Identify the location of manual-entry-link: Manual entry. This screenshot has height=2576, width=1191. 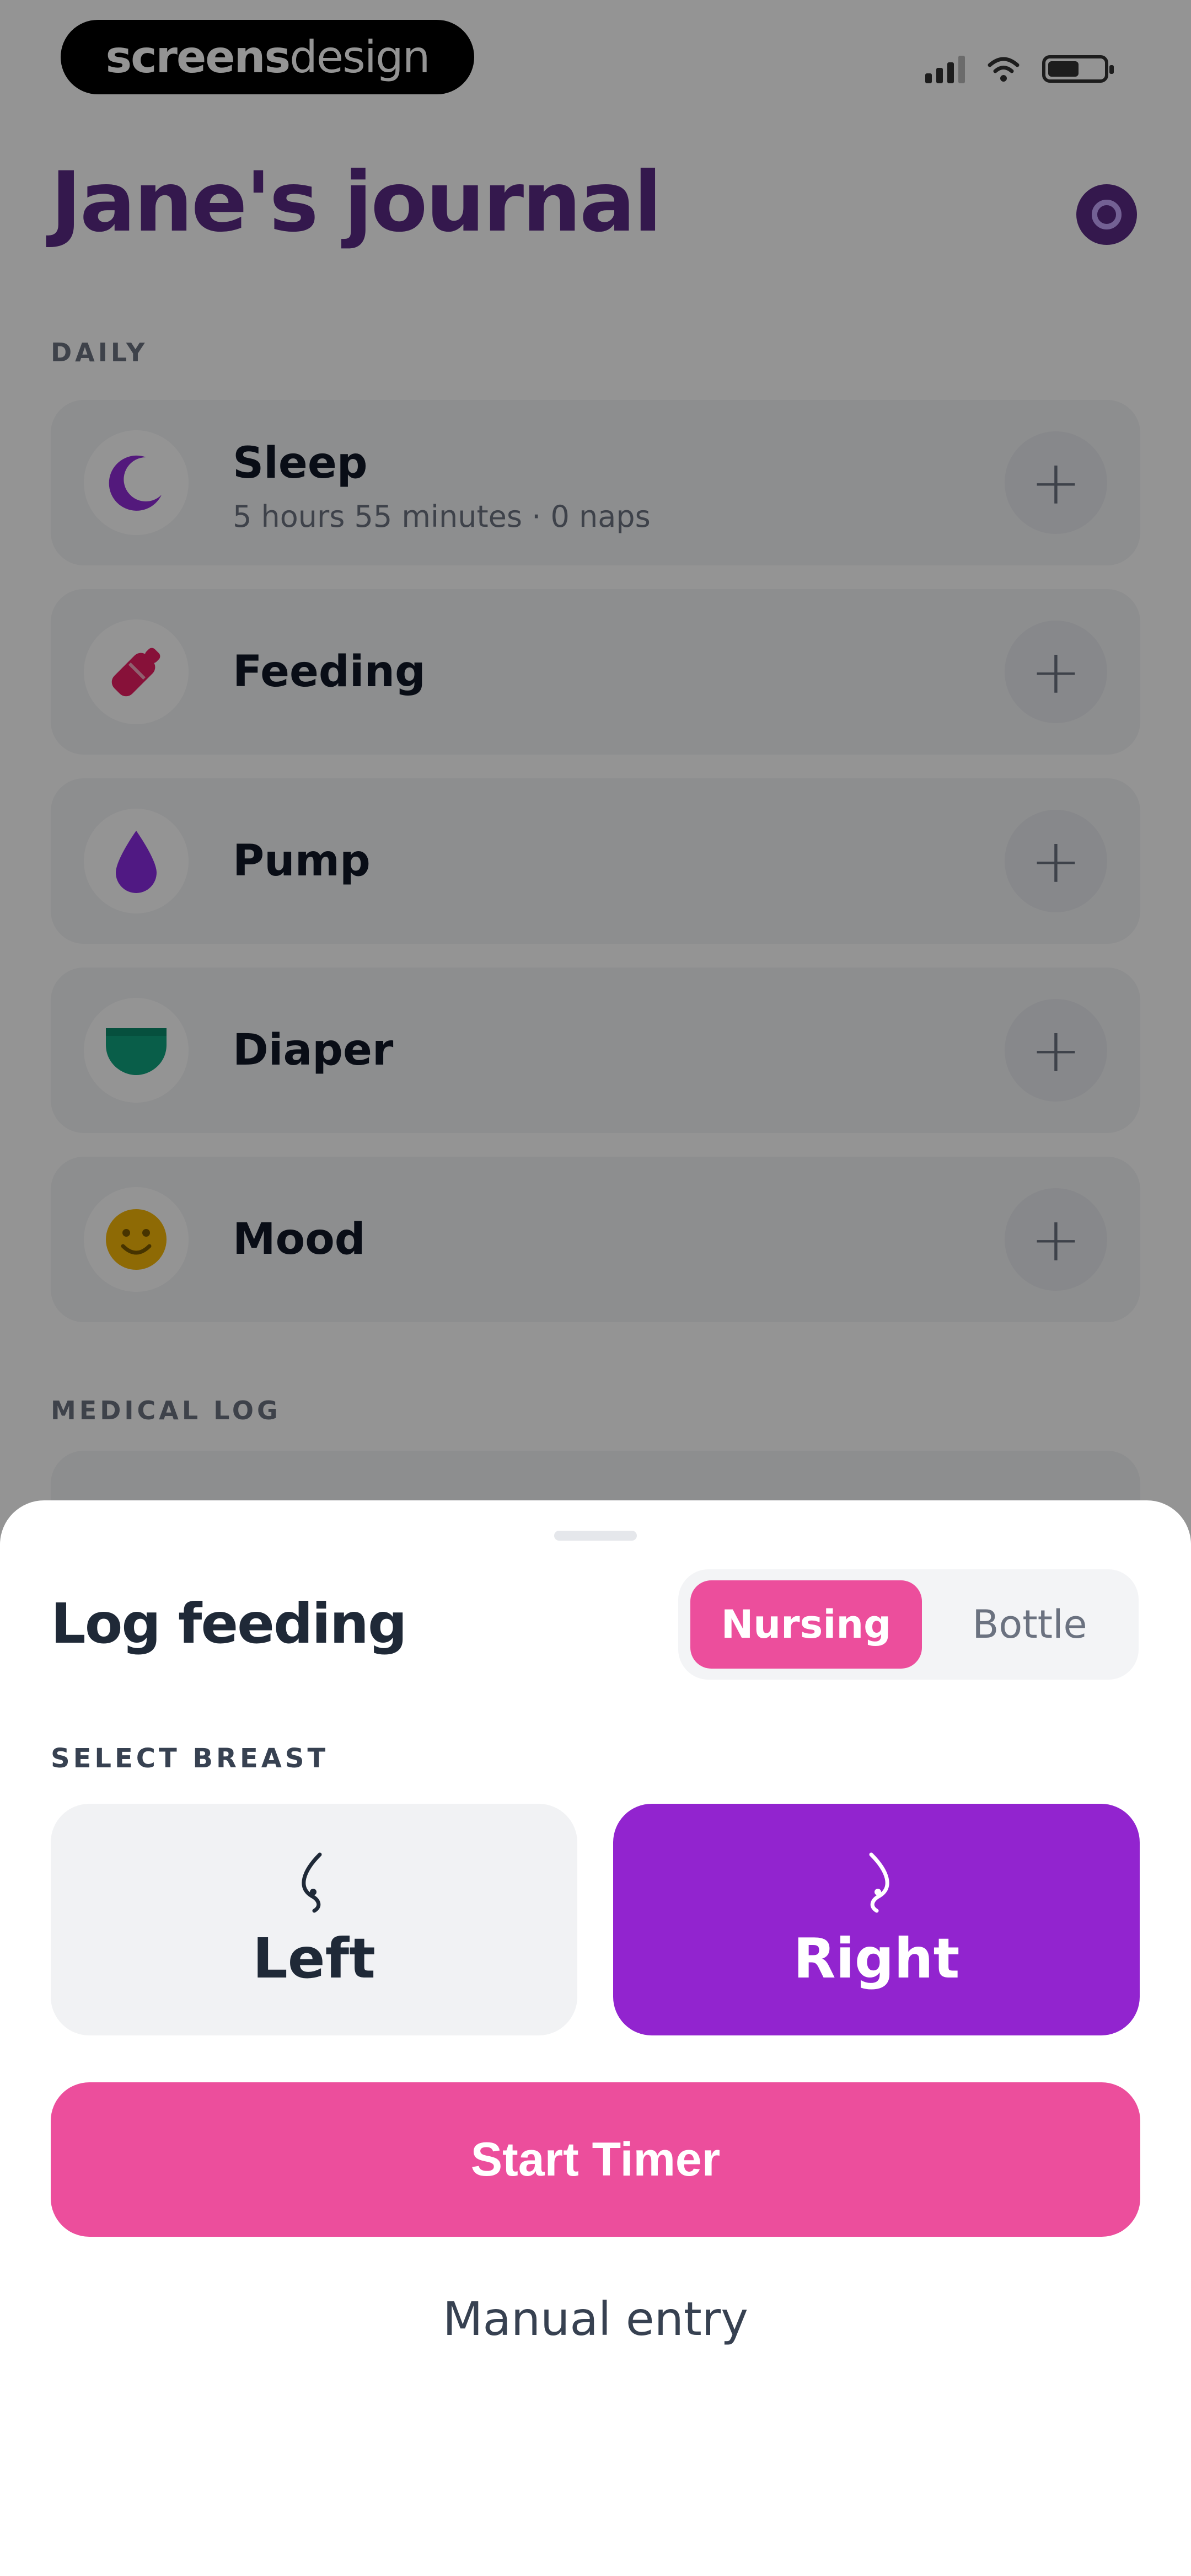
(595, 2319).